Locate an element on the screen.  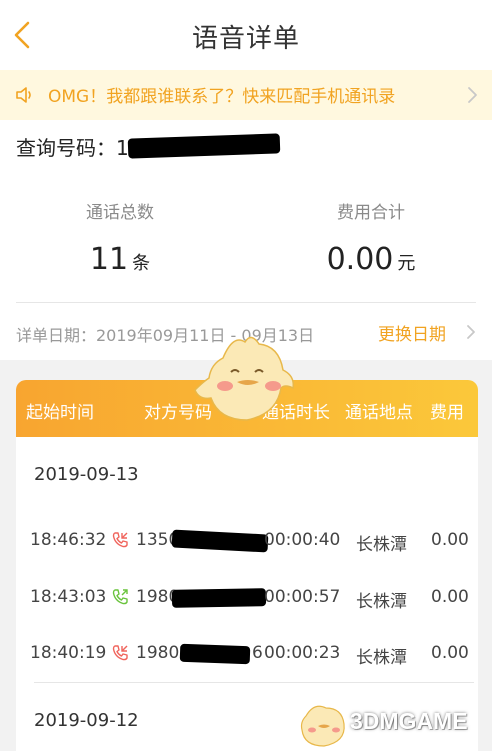
page-title: 语音详单 is located at coordinates (245, 39).